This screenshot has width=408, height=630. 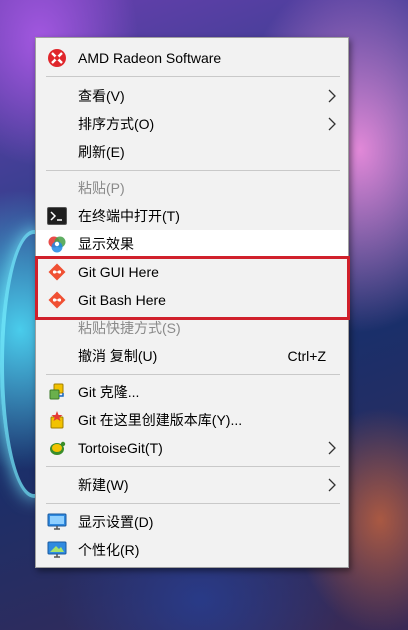 What do you see at coordinates (101, 152) in the screenshot?
I see `menu-item-label: 刷新(E)` at bounding box center [101, 152].